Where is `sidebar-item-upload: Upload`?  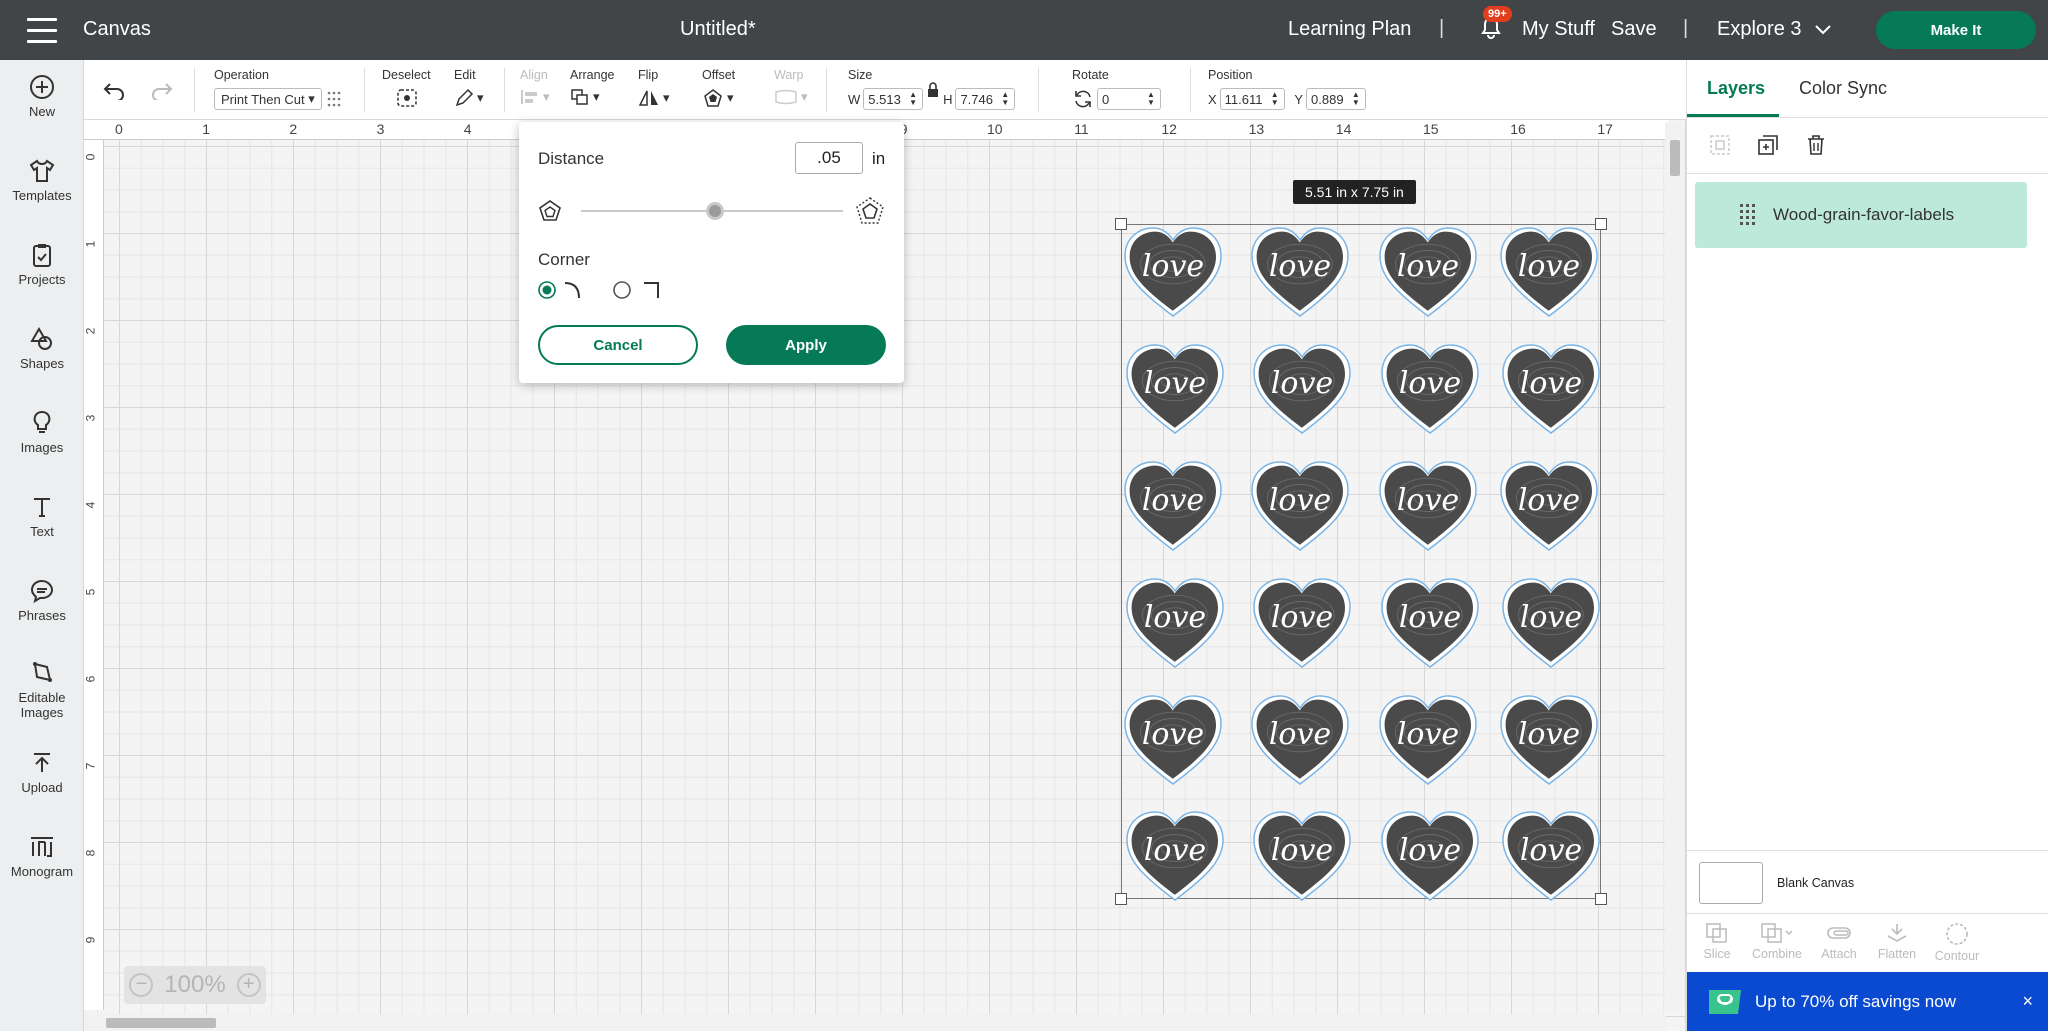
sidebar-item-upload: Upload is located at coordinates (42, 772).